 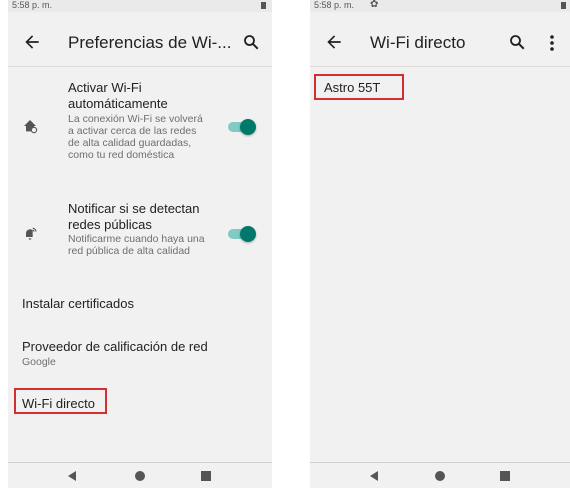 I want to click on auto-wifi-toggle, so click(x=241, y=126).